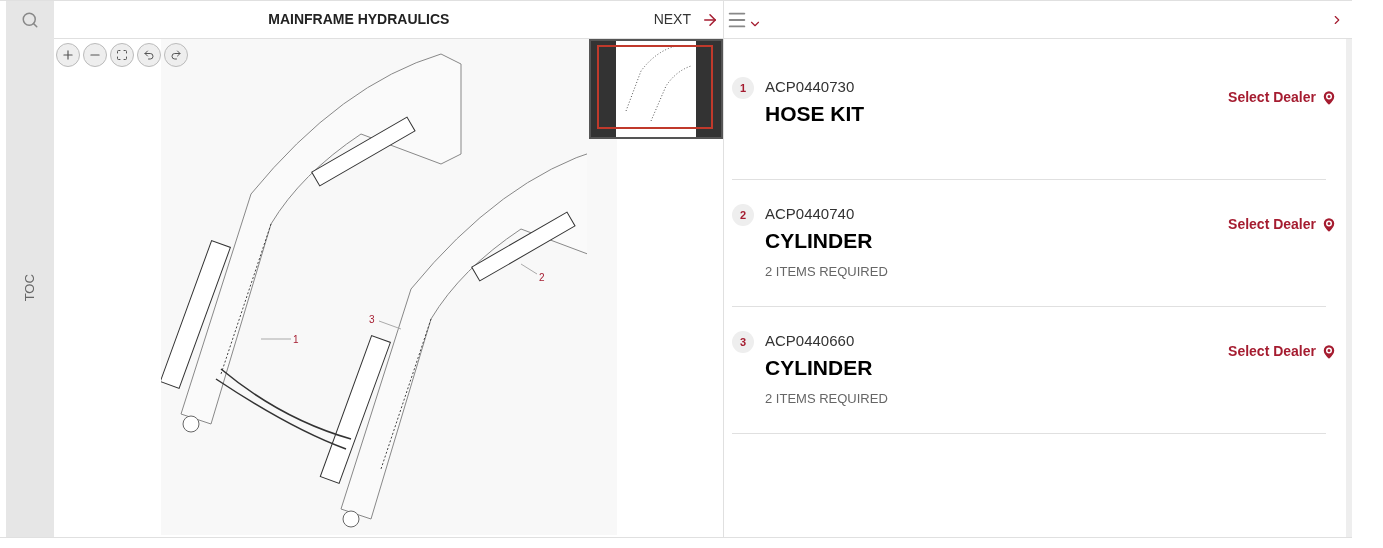  Describe the element at coordinates (743, 88) in the screenshot. I see `item-number: 1` at that location.